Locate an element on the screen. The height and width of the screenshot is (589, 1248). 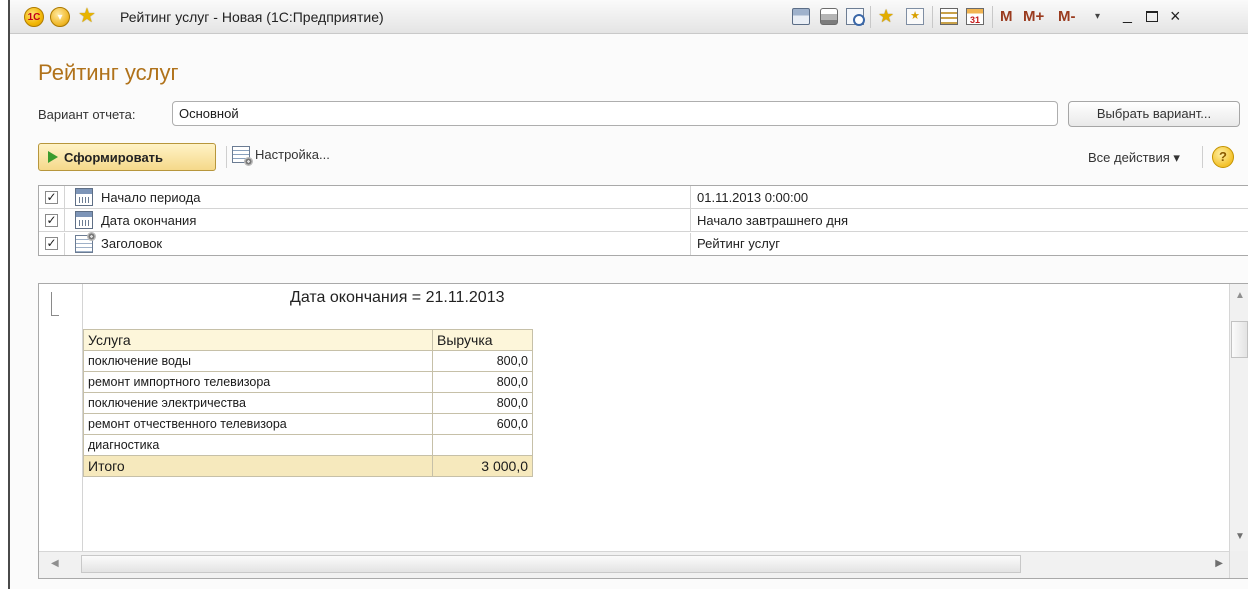
grouping-gutter is located at coordinates (61, 418).